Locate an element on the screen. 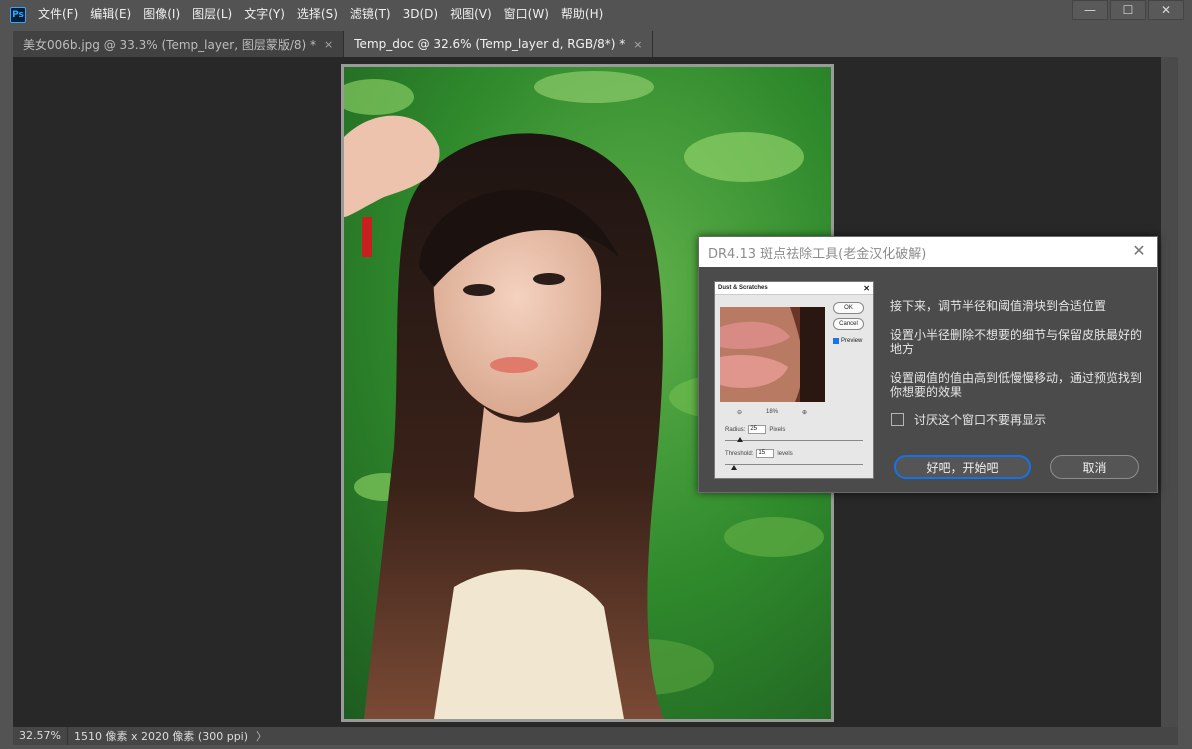 This screenshot has width=1192, height=749. zoom-out-icon: ⊖ is located at coordinates (740, 413).